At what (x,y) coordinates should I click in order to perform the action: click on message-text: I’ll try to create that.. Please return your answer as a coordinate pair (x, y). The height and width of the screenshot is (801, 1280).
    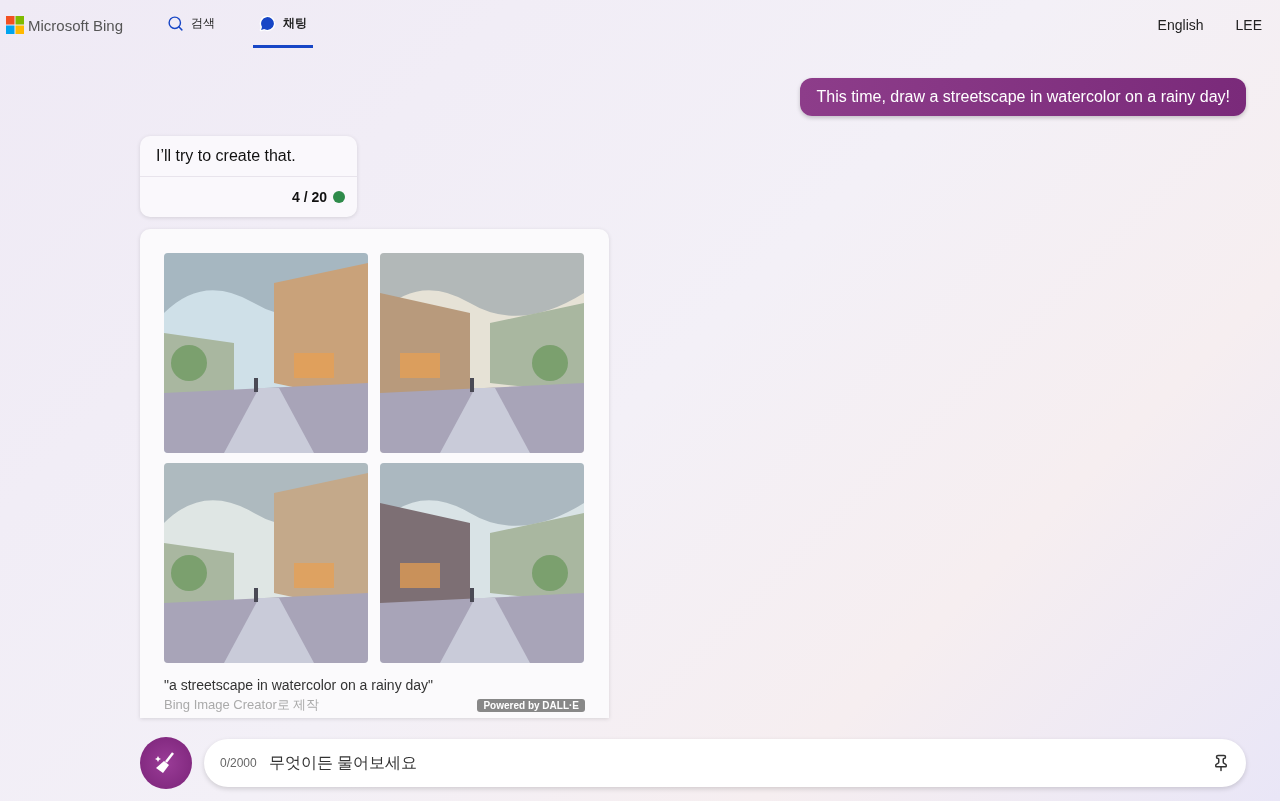
    Looking at the image, I should click on (248, 156).